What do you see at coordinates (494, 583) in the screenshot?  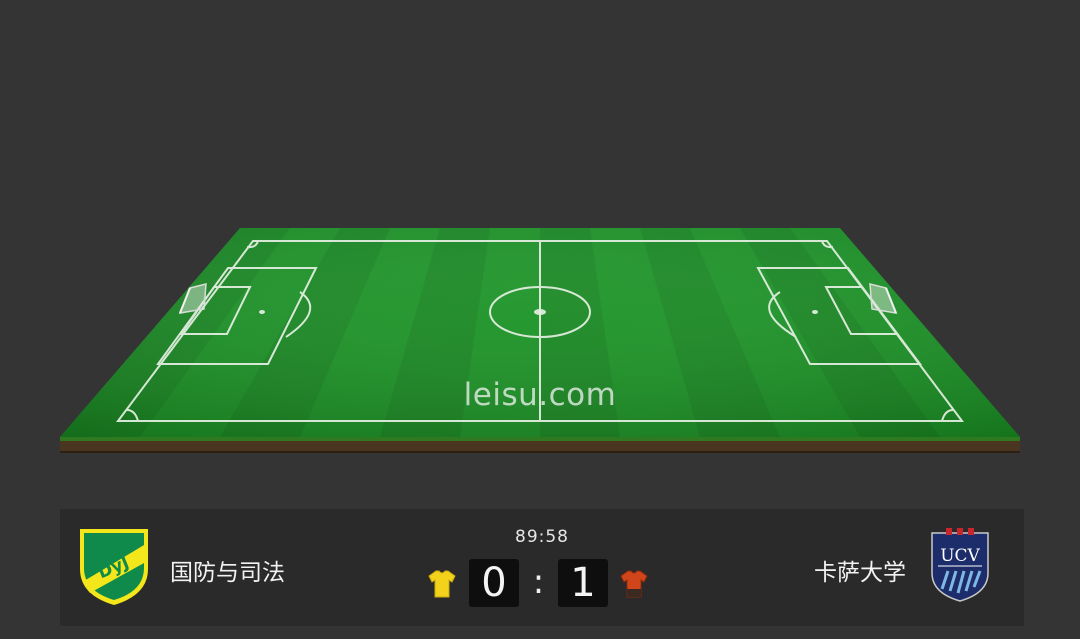 I see `home-score: 0` at bounding box center [494, 583].